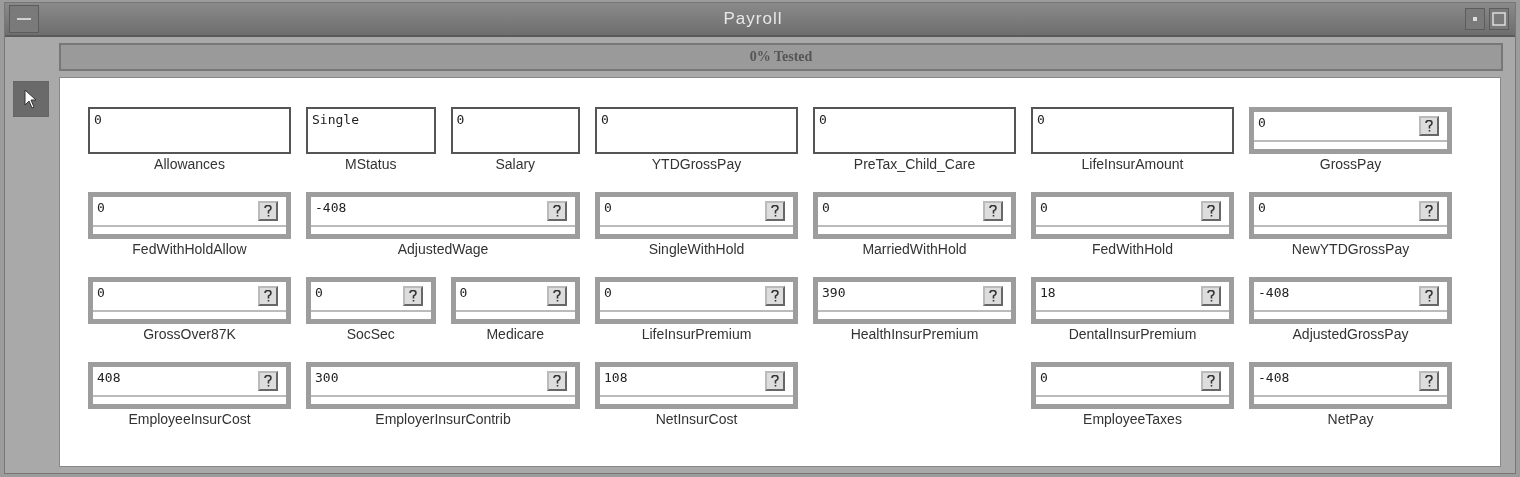 This screenshot has width=1520, height=477. What do you see at coordinates (370, 334) in the screenshot?
I see `field-label: SocSec` at bounding box center [370, 334].